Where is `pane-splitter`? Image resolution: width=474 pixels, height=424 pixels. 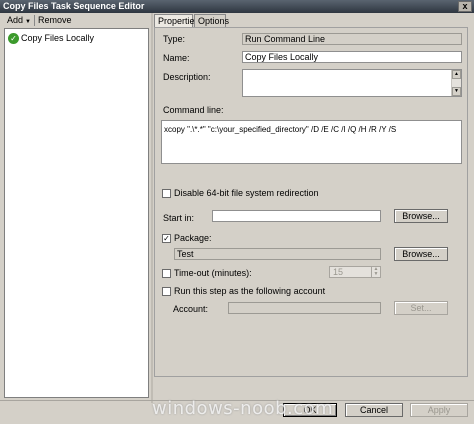 pane-splitter is located at coordinates (152, 208).